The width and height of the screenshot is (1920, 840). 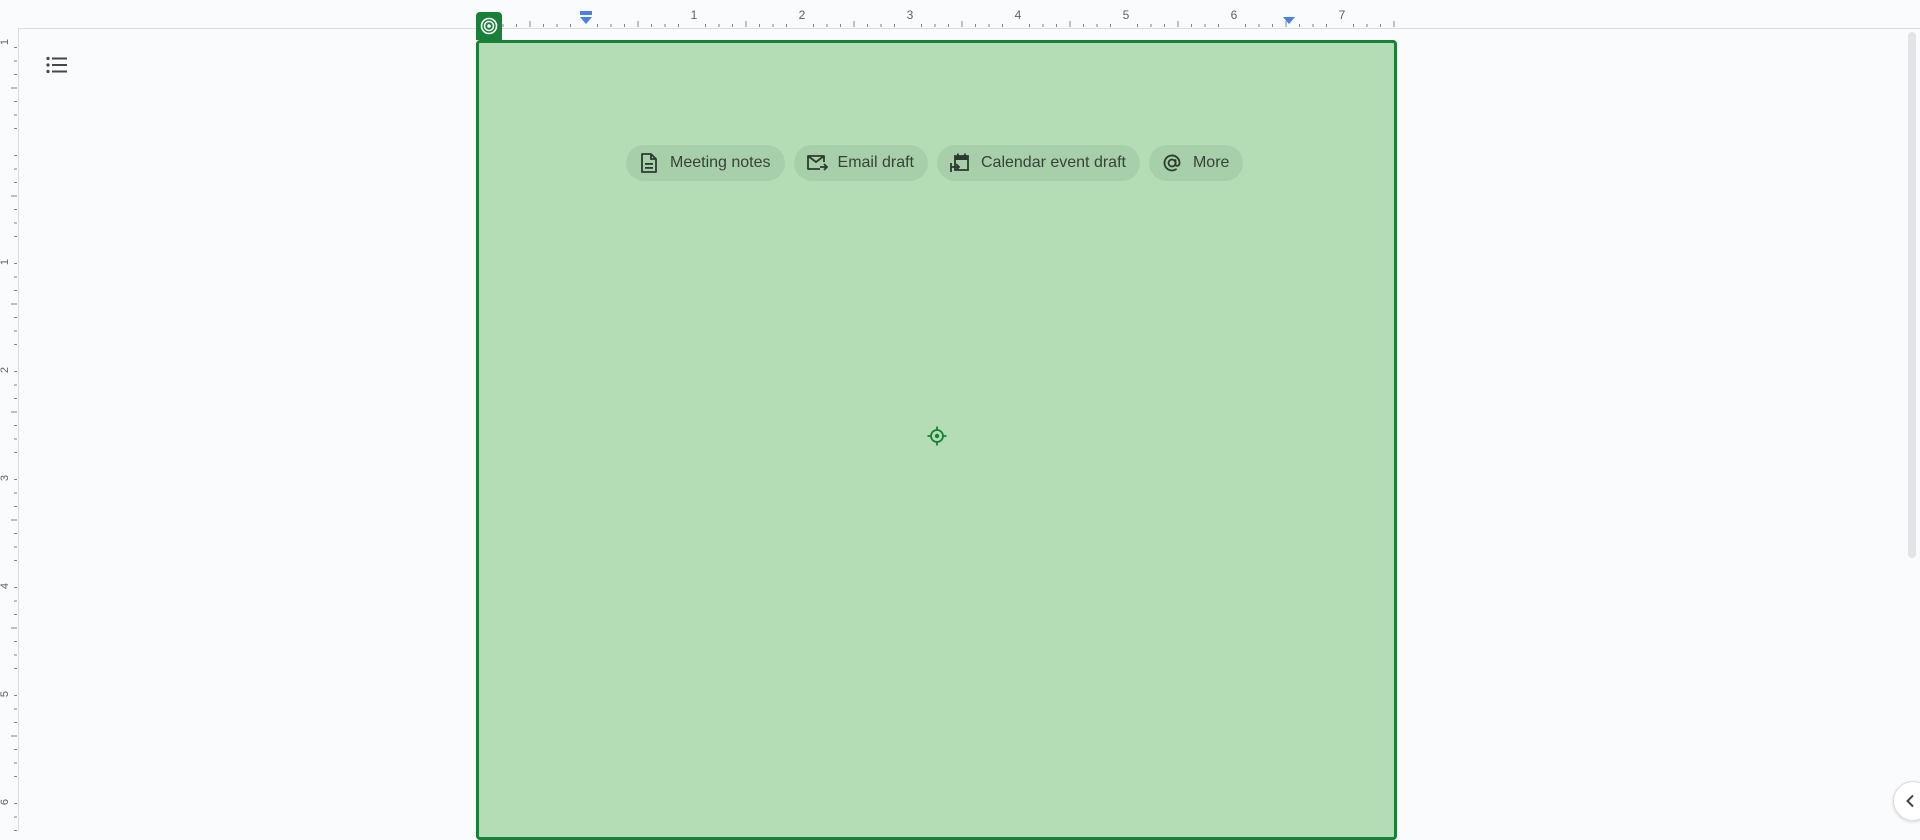 I want to click on side-panel-toggle-button, so click(x=1906, y=801).